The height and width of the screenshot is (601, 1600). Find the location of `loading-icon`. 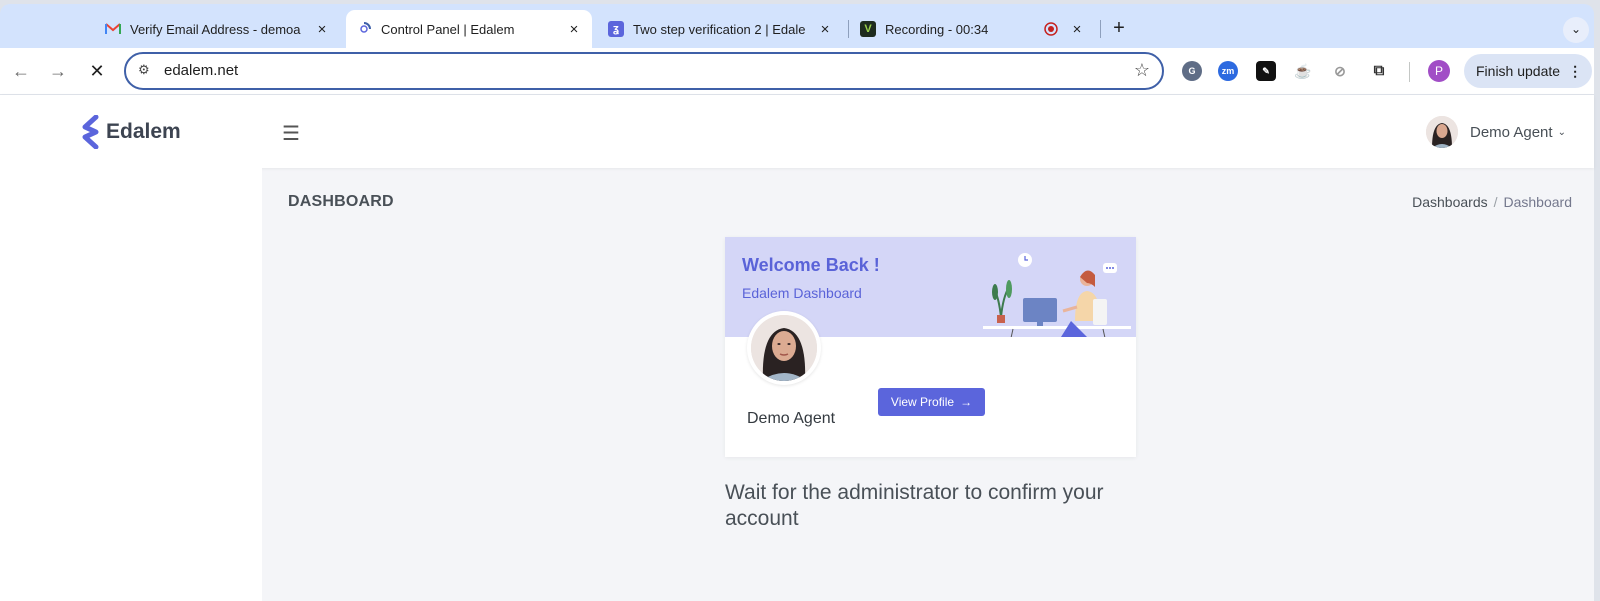

loading-icon is located at coordinates (364, 29).